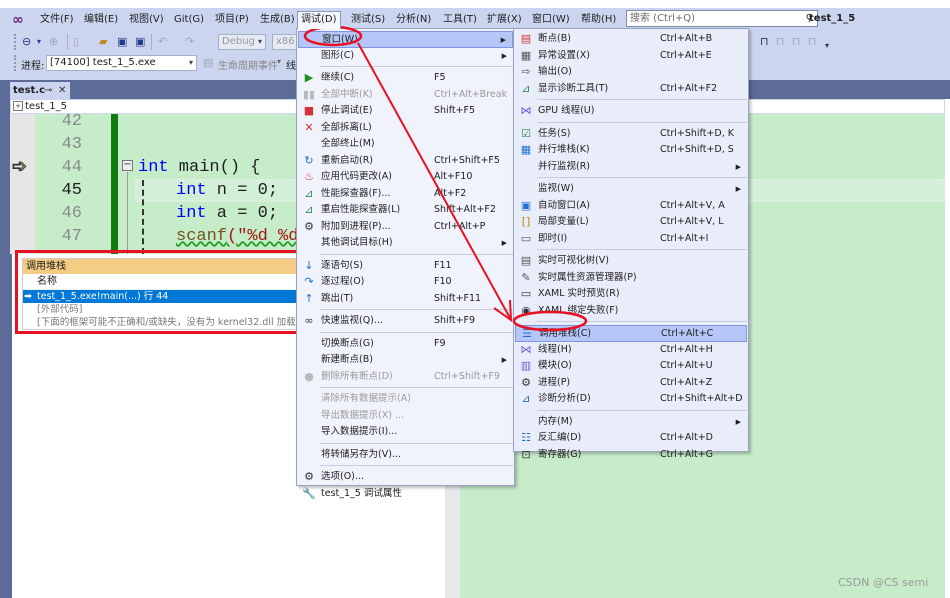 This screenshot has width=950, height=598. I want to click on menu-item-29: ⊡ 寄存器(G) Ctrl+Alt+G, so click(631, 455).